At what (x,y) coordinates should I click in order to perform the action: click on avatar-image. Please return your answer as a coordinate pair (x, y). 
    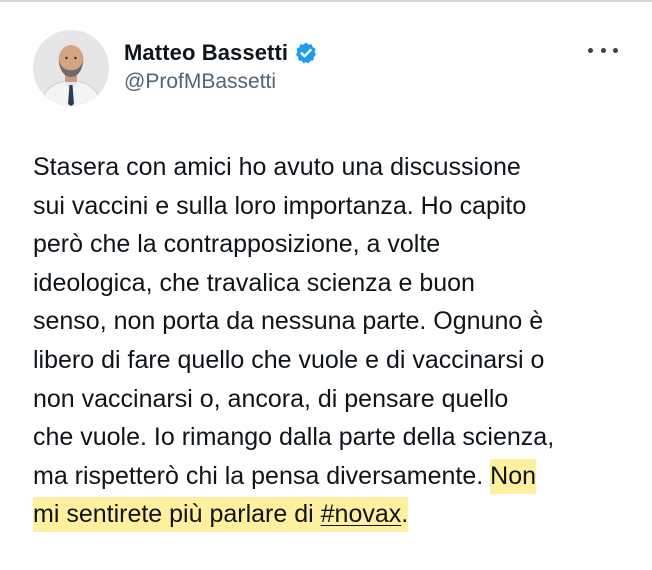
    Looking at the image, I should click on (71, 68).